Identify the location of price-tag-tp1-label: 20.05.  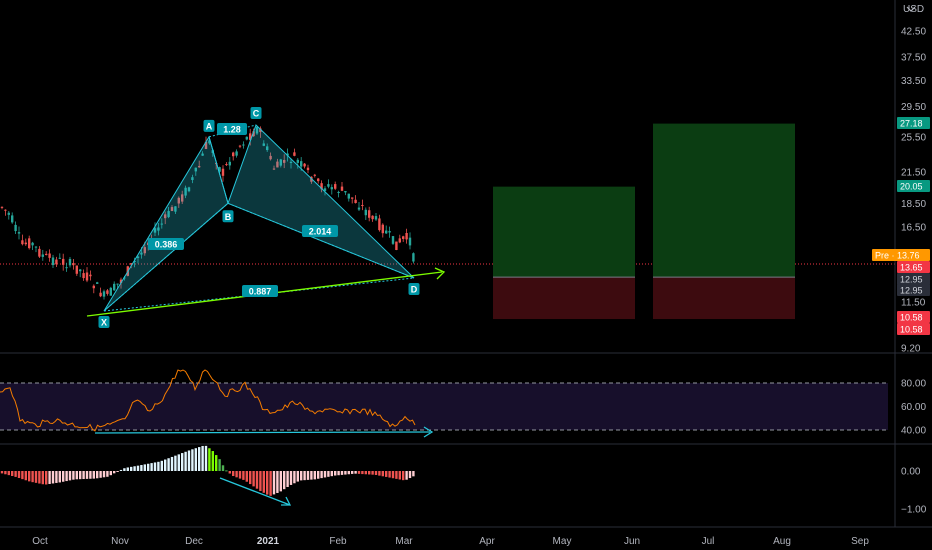
(911, 187).